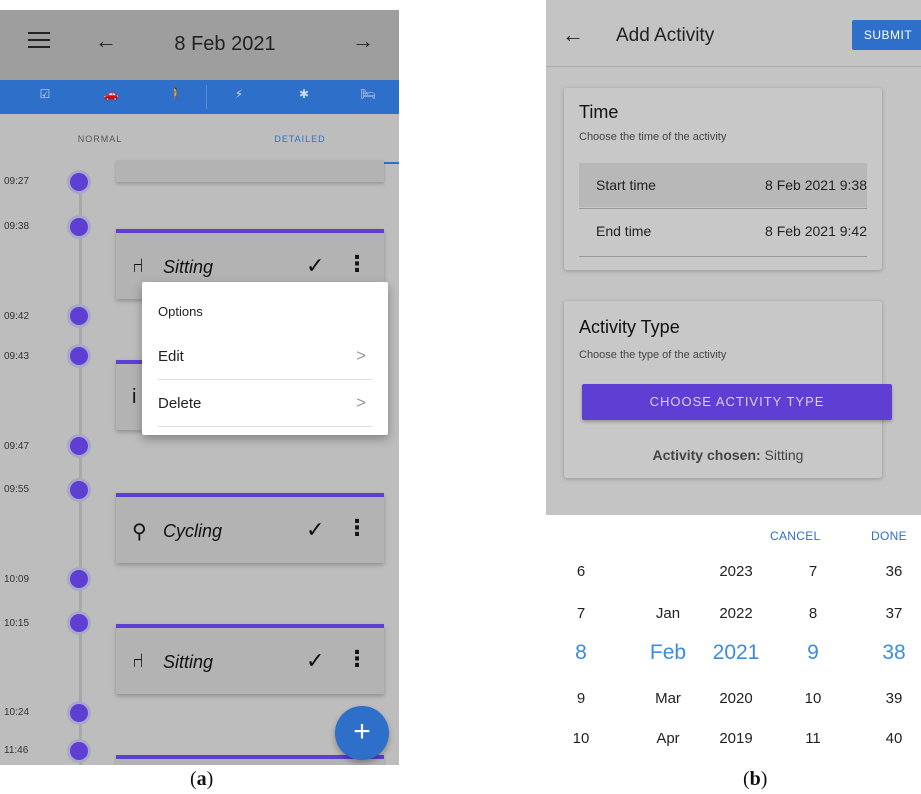 The image size is (921, 794). I want to click on picker-year-option: 2019, so click(736, 738).